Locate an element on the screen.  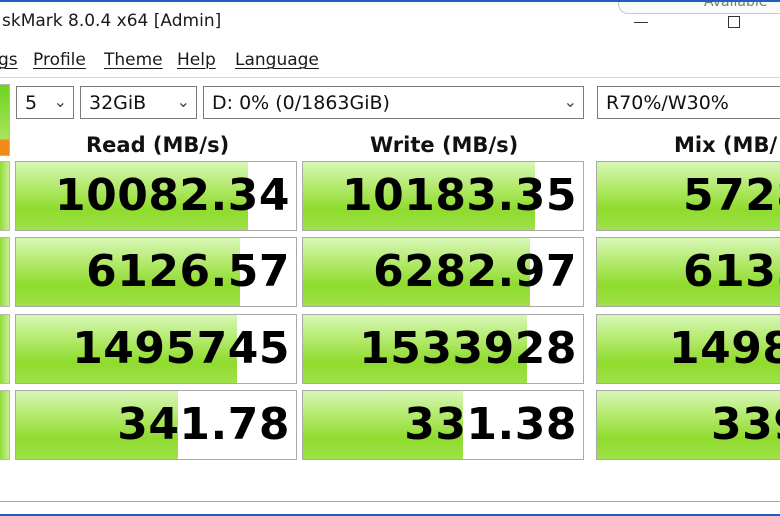
write-result-4: 331.38 is located at coordinates (443, 425).